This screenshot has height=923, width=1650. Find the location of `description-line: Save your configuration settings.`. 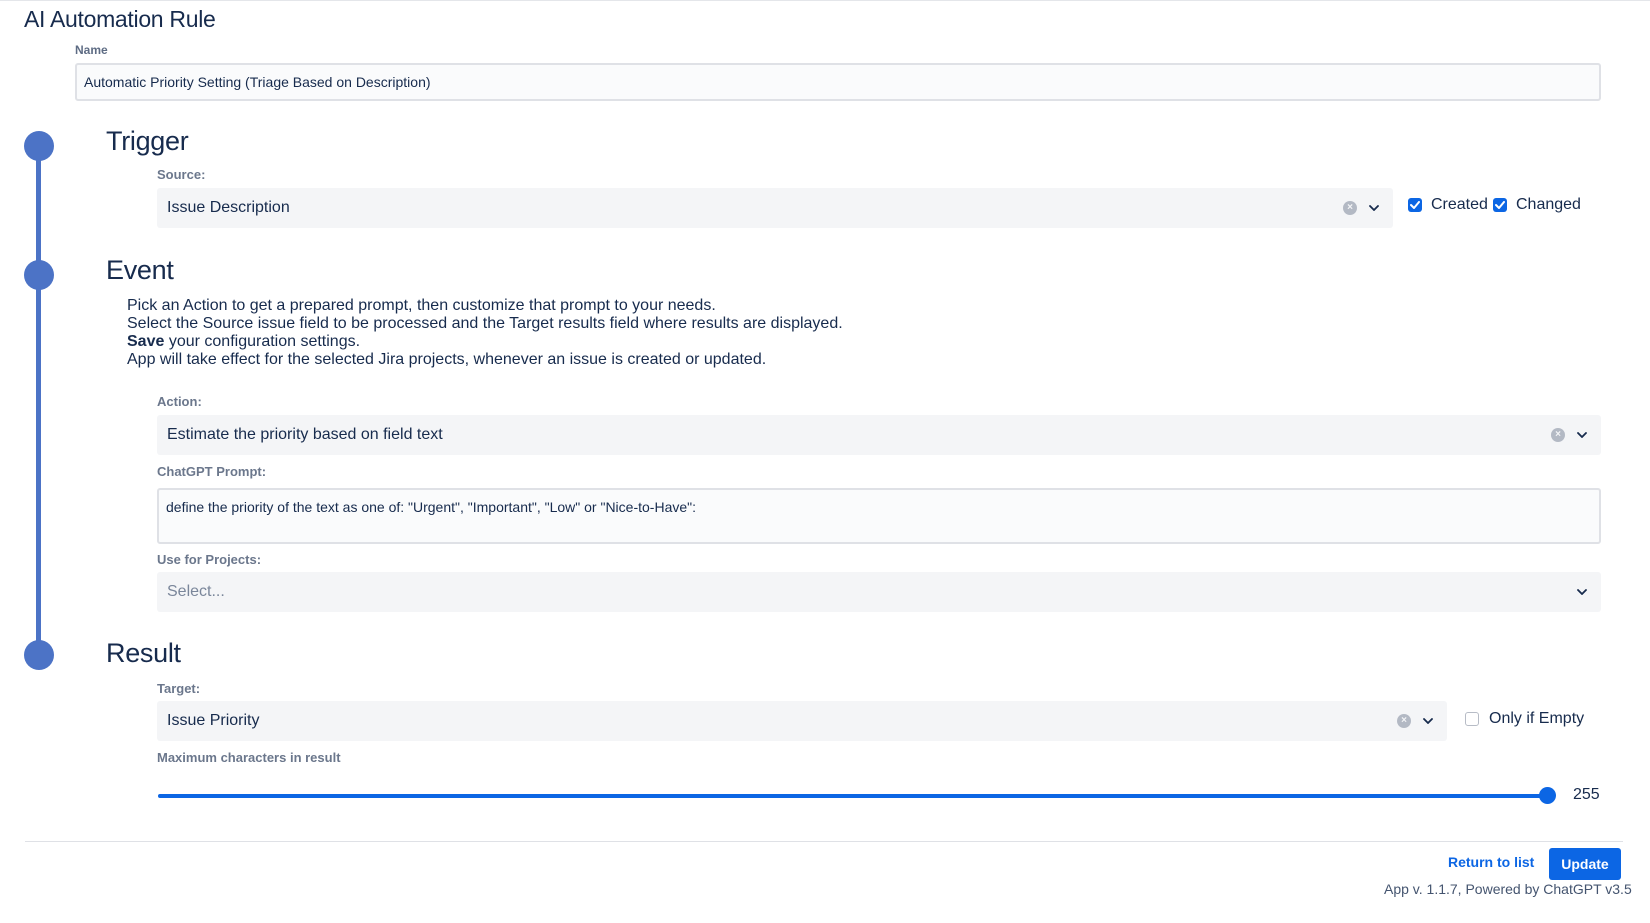

description-line: Save your configuration settings. is located at coordinates (244, 341).